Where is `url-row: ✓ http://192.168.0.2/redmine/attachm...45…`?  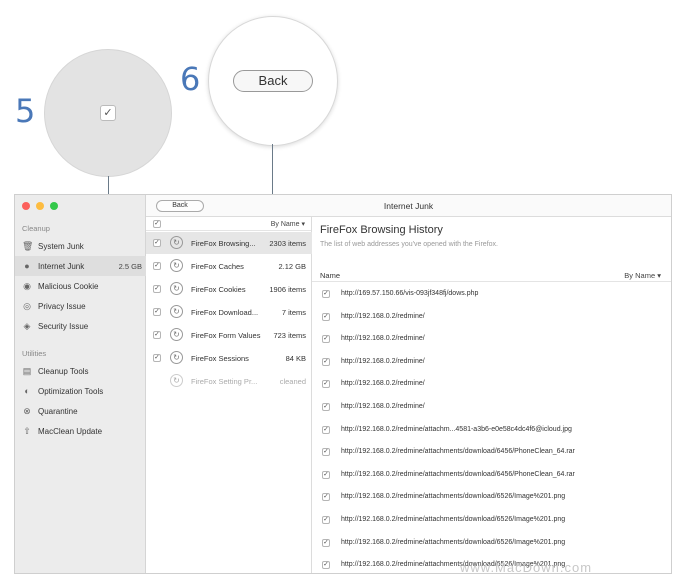
url-row: ✓ http://192.168.0.2/redmine/attachm...45… is located at coordinates (491, 430).